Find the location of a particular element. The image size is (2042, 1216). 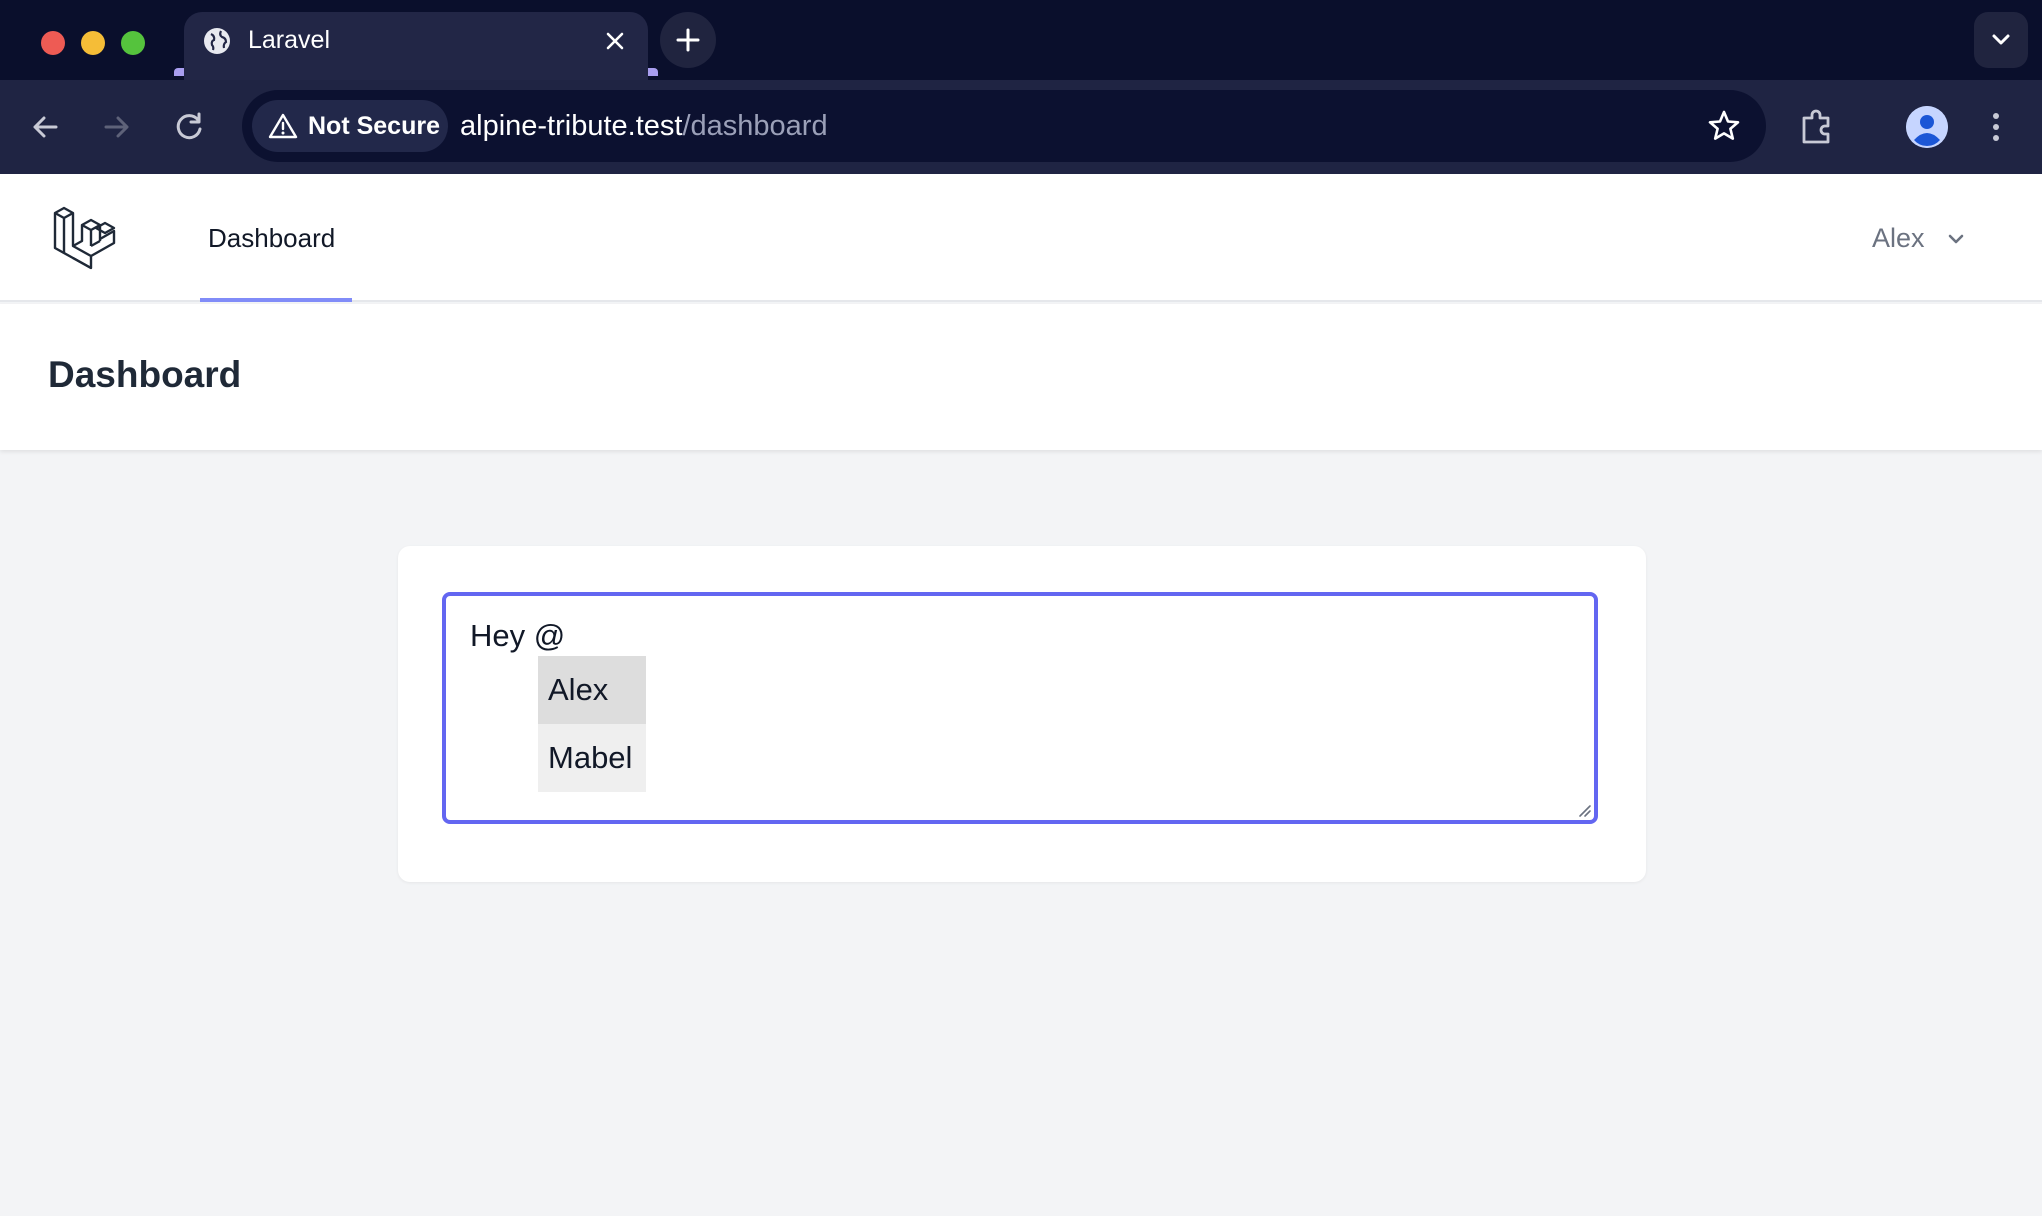

person-icon is located at coordinates (1927, 127).